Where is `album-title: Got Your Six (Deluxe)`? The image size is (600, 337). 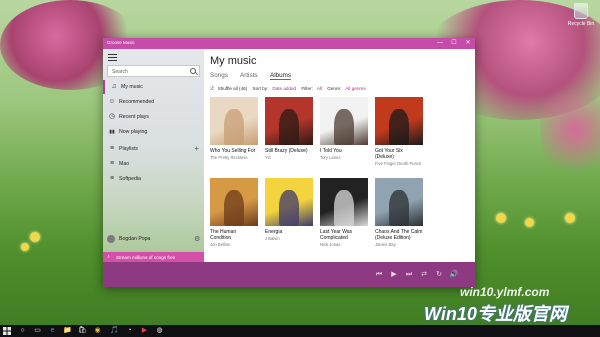 album-title: Got Your Six (Deluxe) is located at coordinates (399, 154).